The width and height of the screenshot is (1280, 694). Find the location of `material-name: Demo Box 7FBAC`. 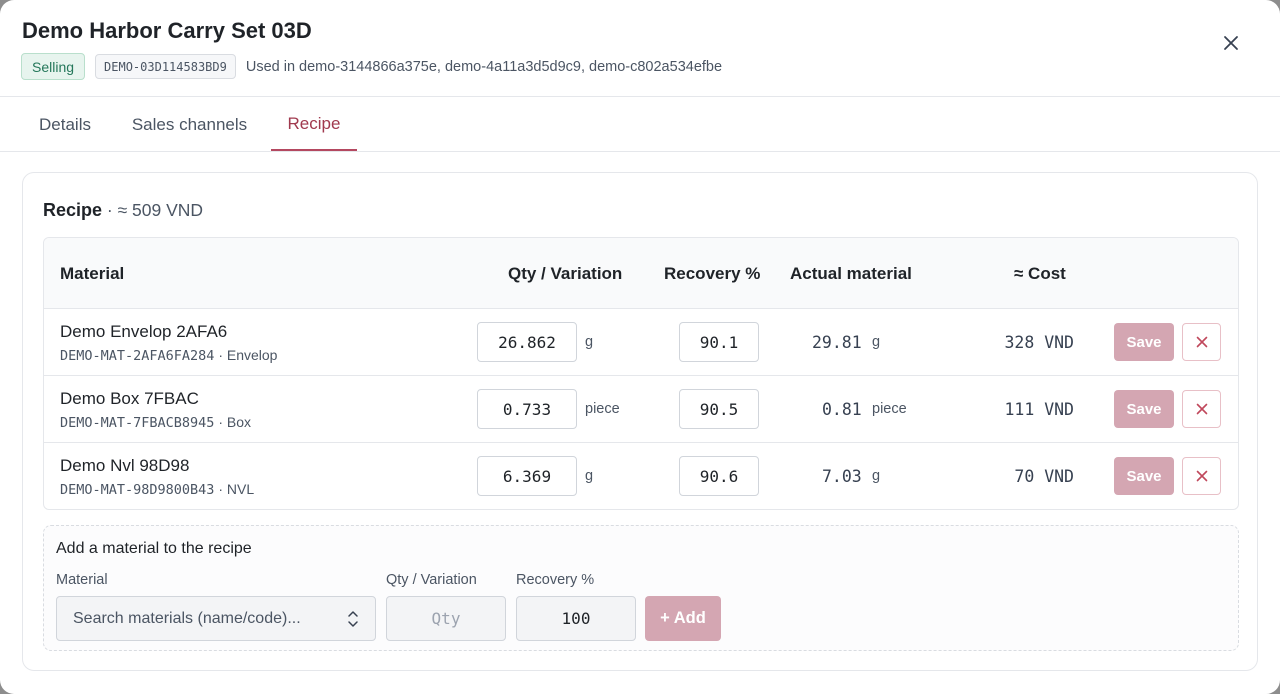

material-name: Demo Box 7FBAC is located at coordinates (129, 398).